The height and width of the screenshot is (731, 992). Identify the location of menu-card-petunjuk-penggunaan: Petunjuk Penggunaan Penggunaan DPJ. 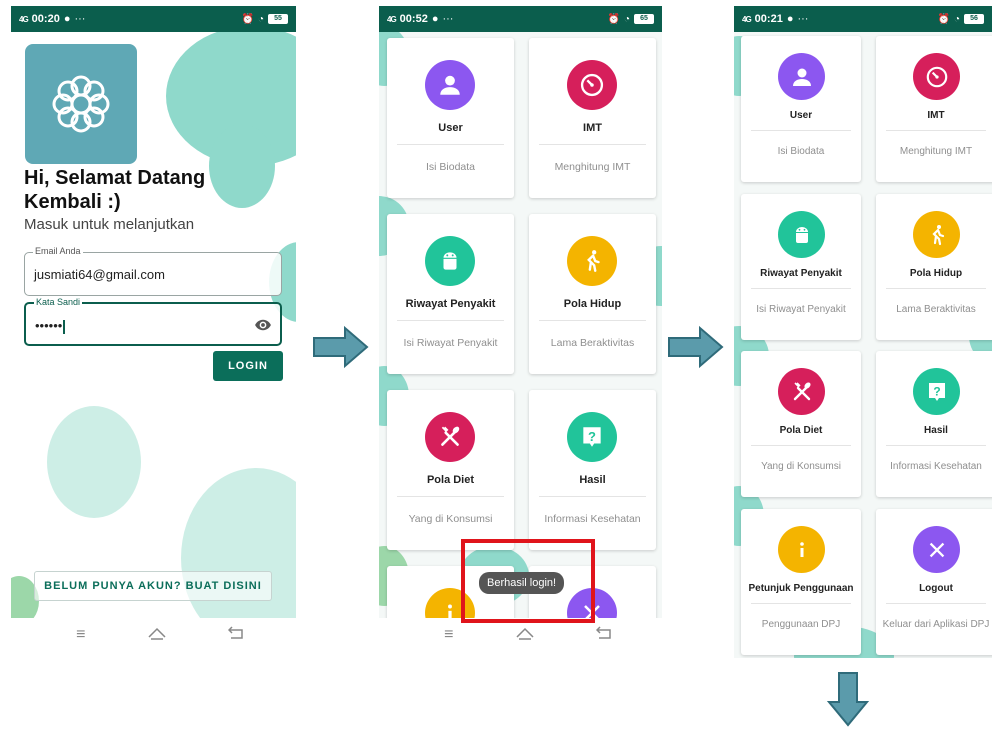
(801, 582).